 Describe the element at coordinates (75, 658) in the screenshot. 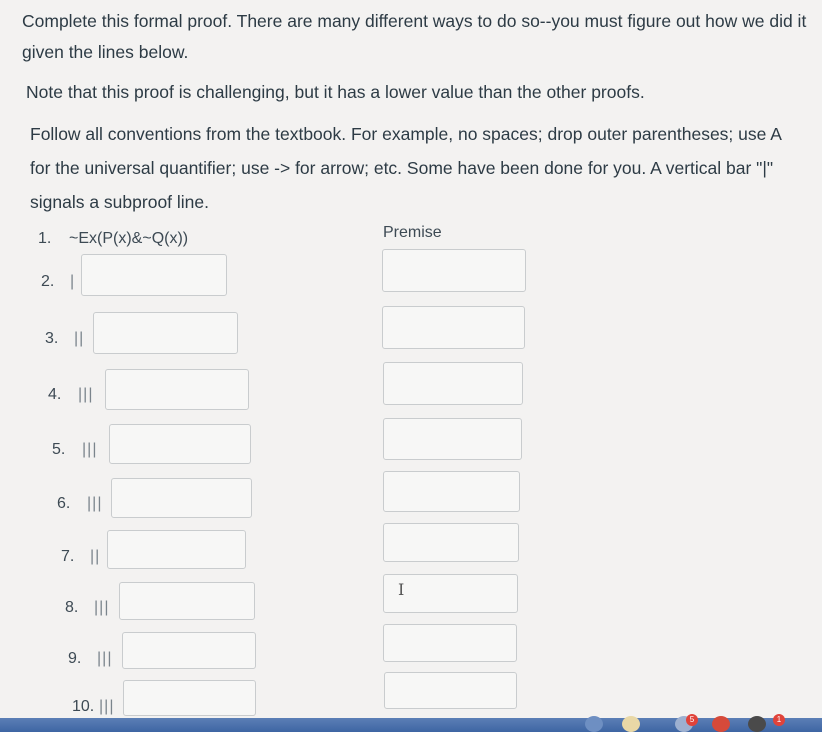

I see `line-9-number: 9.` at that location.